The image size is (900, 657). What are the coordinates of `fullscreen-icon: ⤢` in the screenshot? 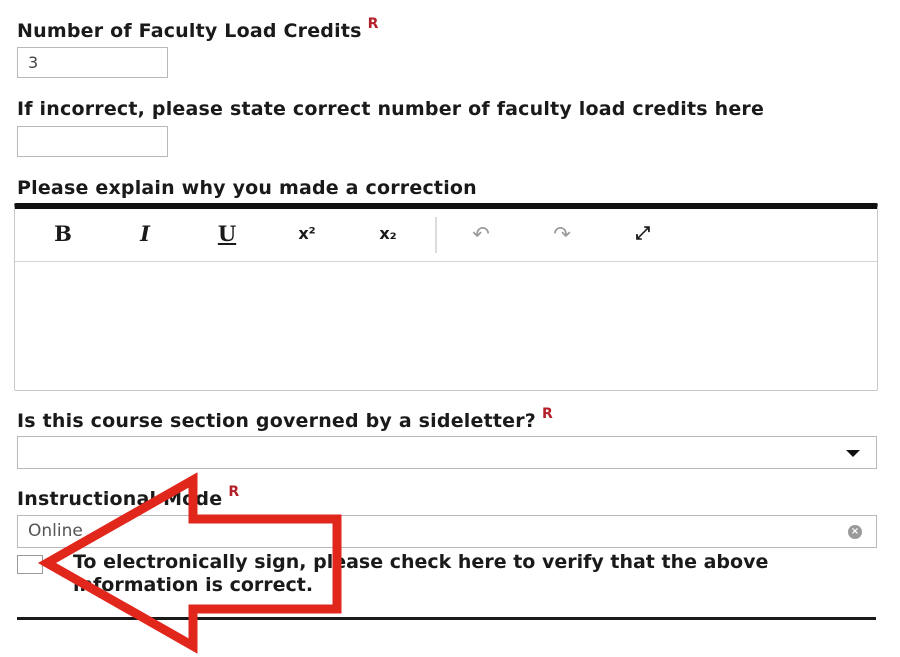 It's located at (643, 234).